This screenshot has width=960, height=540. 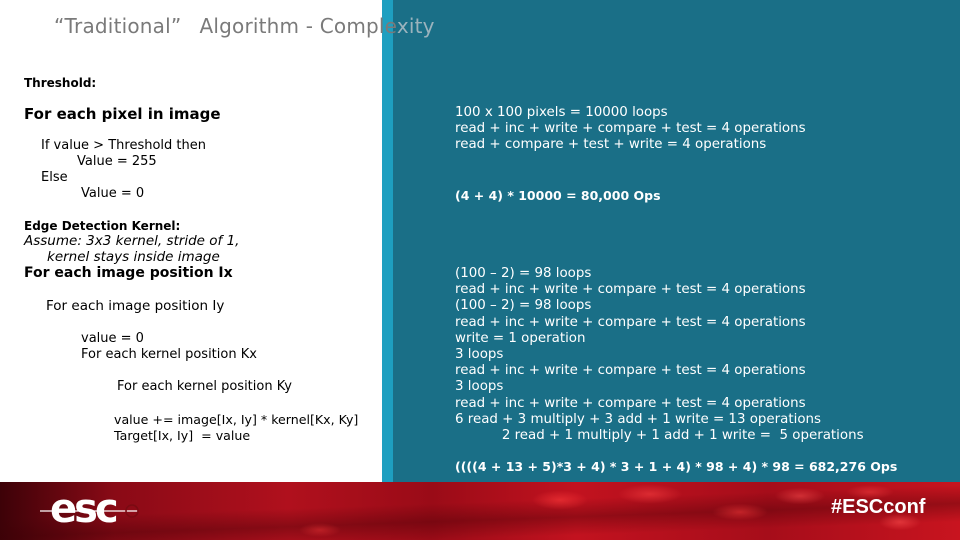 I want to click on for-each-ix: For each image position Ix, so click(x=128, y=273).